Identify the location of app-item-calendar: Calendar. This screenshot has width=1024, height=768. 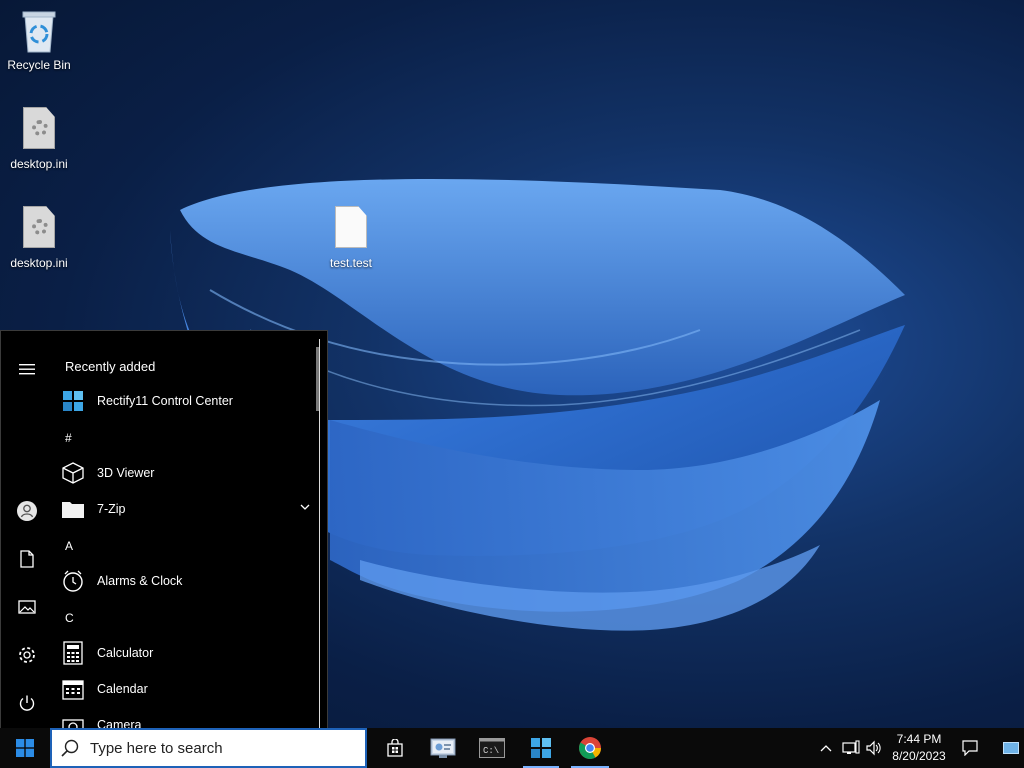
(186, 689).